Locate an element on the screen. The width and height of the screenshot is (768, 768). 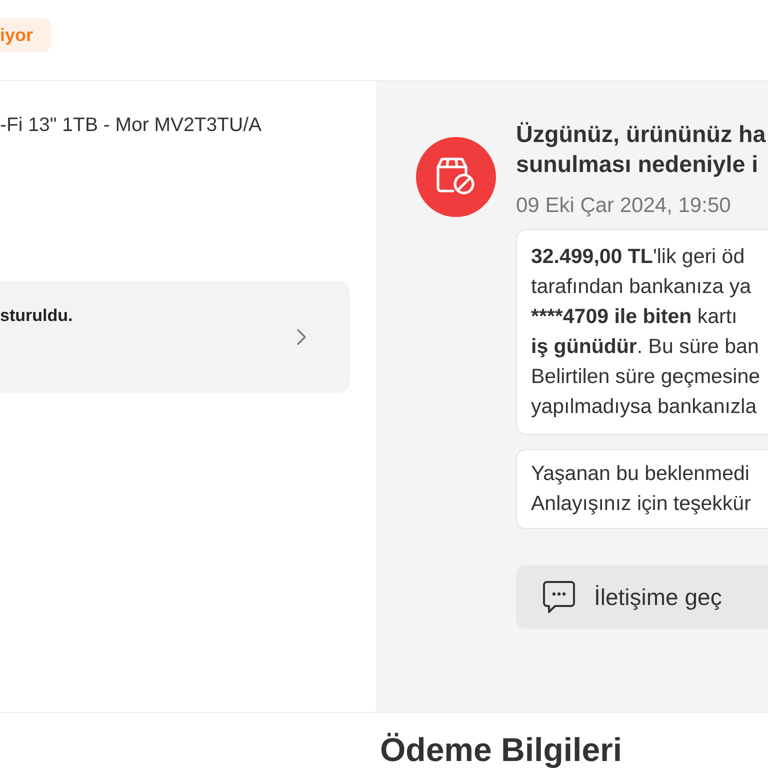
message-bubble: 32.499,00 TL'lik geri öd tarafından bankanıza ya ****4709 ile biten kartı iş günüdür. Bu süre ban Belirtilen süre geçmesine yapılmadıysa bankanızla is located at coordinates (642, 332).